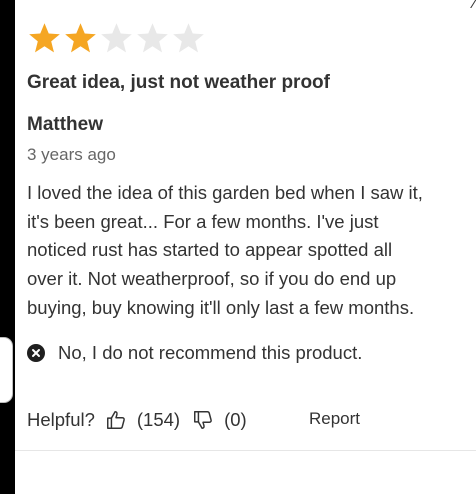 Image resolution: width=476 pixels, height=494 pixels. I want to click on star-rating, so click(116, 38).